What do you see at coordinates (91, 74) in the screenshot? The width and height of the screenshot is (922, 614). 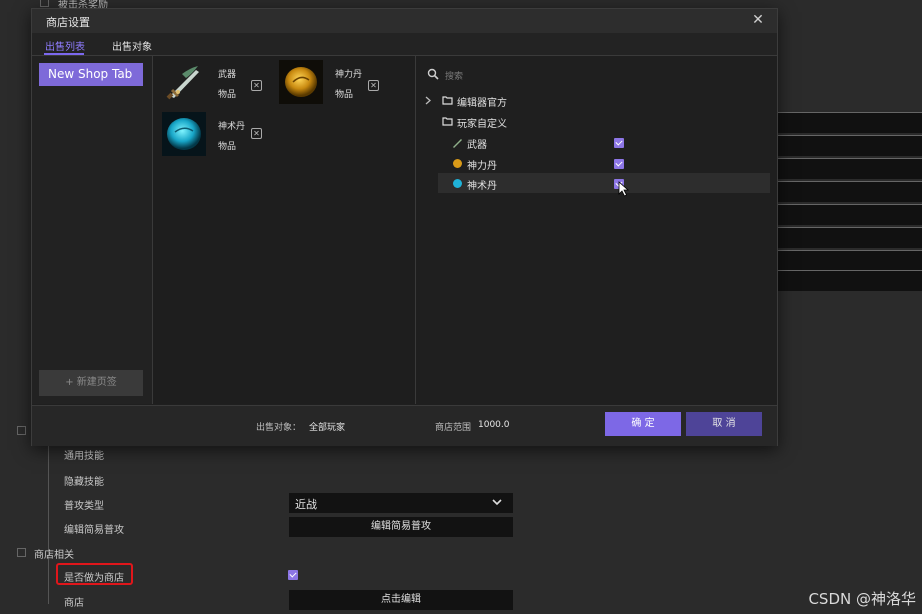 I see `shop-tab-item: New Shop Tab` at bounding box center [91, 74].